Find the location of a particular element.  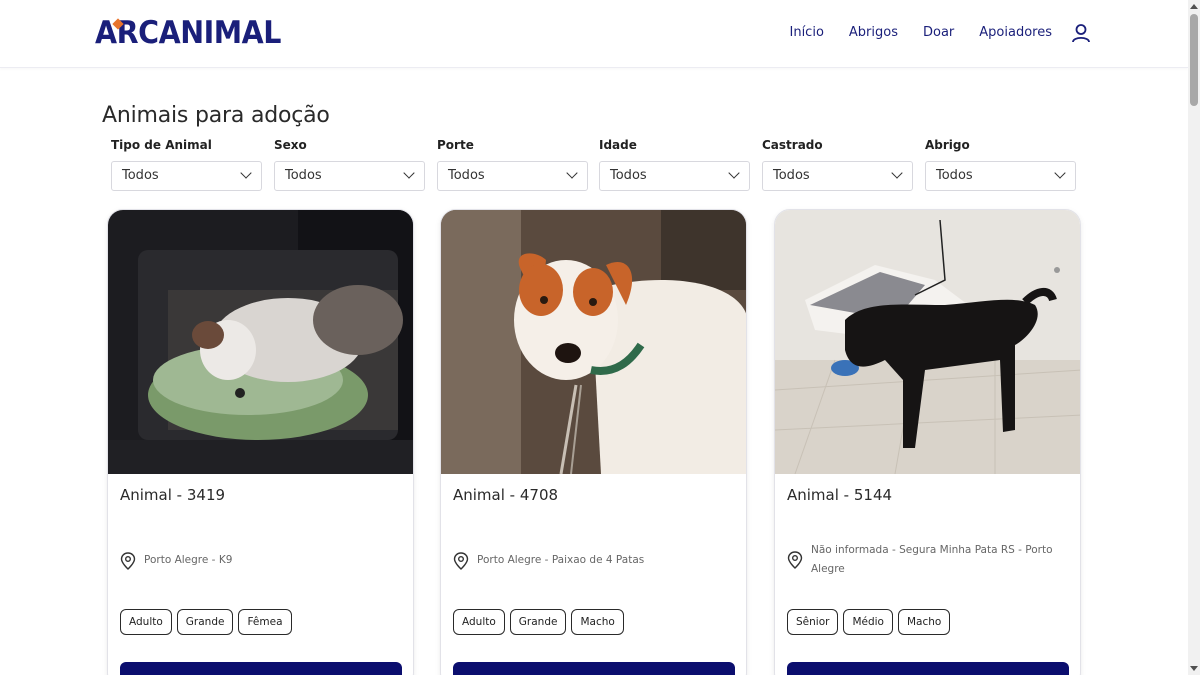

location-text: Porto Alegre - K9 is located at coordinates (188, 560).